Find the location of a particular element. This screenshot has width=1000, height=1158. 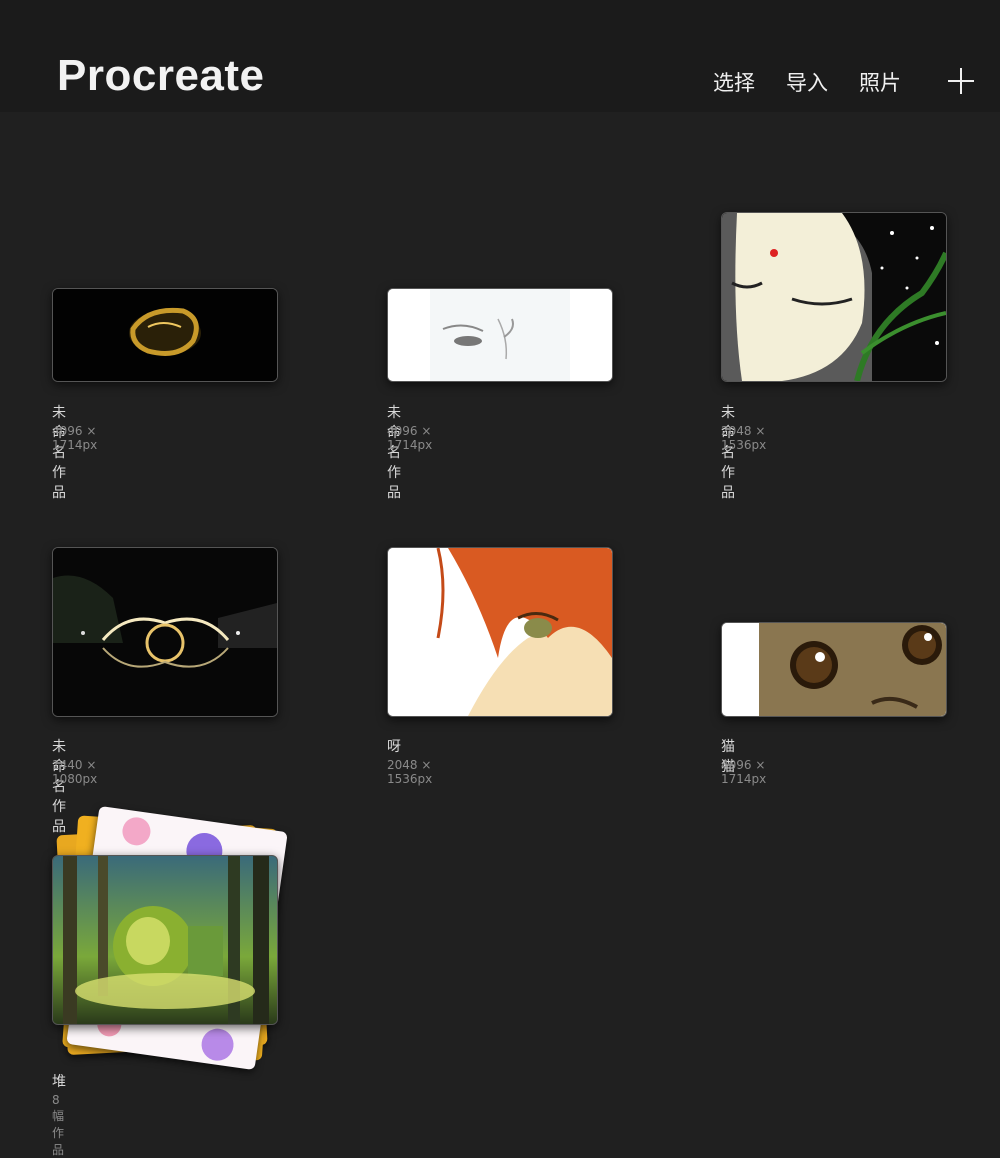

import-button: 导入 is located at coordinates (807, 83).